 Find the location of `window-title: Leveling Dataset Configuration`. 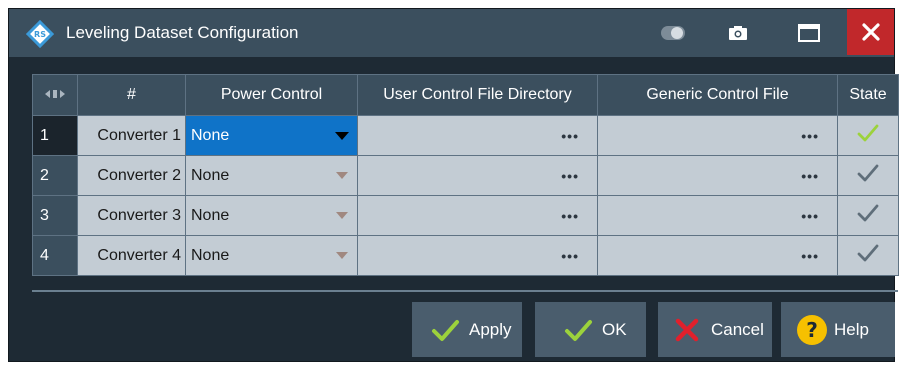

window-title: Leveling Dataset Configuration is located at coordinates (182, 32).